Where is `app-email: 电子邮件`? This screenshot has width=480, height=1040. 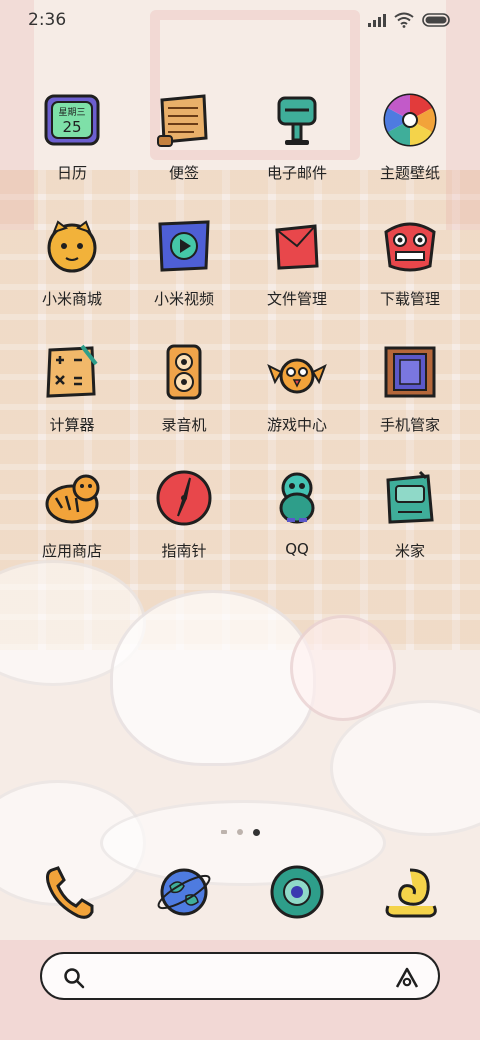
app-email: 电子邮件 is located at coordinates (297, 143).